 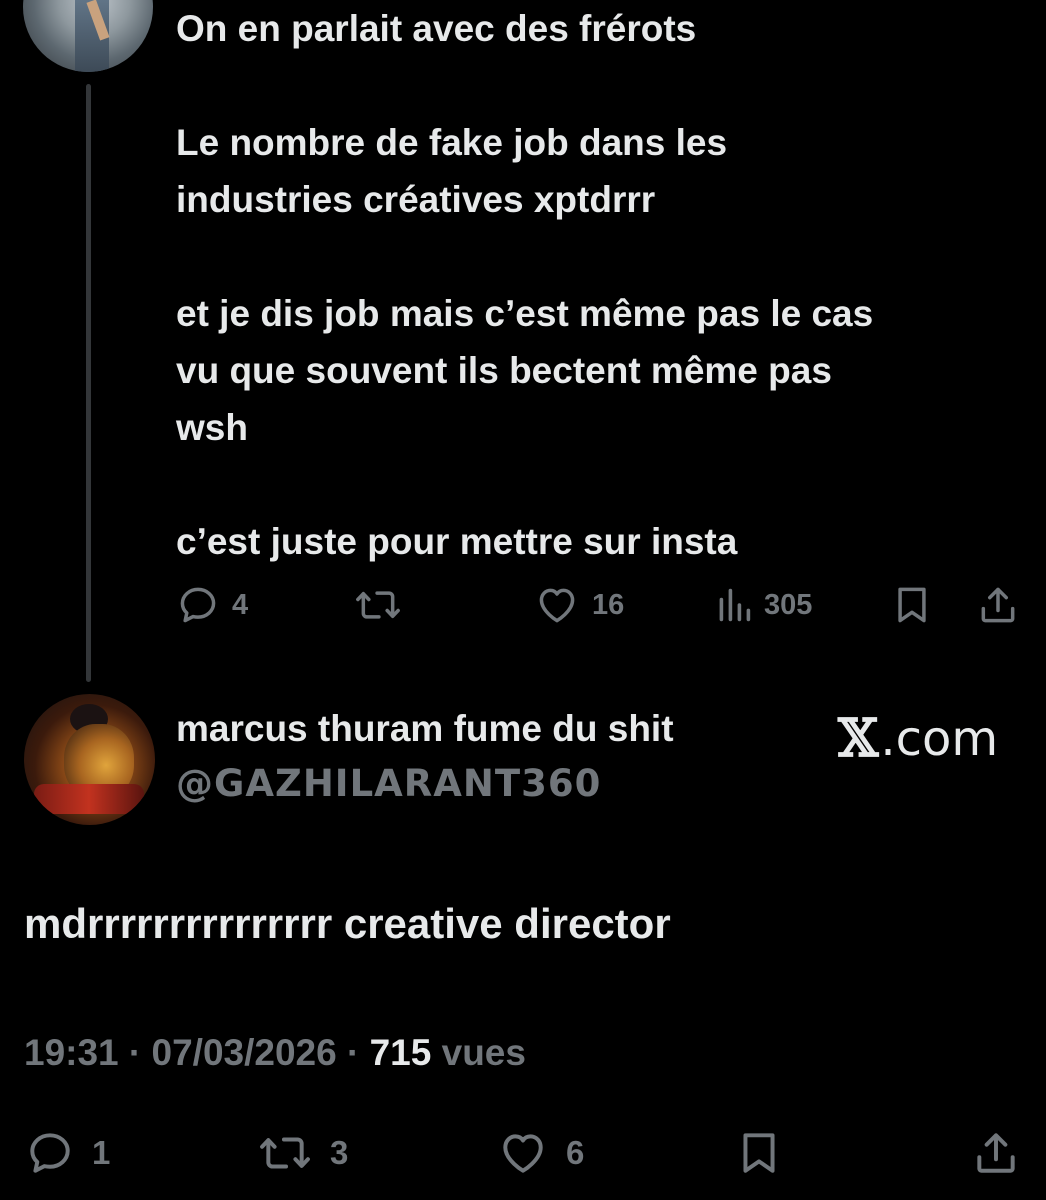 What do you see at coordinates (579, 605) in the screenshot?
I see `parent-like-button: 16` at bounding box center [579, 605].